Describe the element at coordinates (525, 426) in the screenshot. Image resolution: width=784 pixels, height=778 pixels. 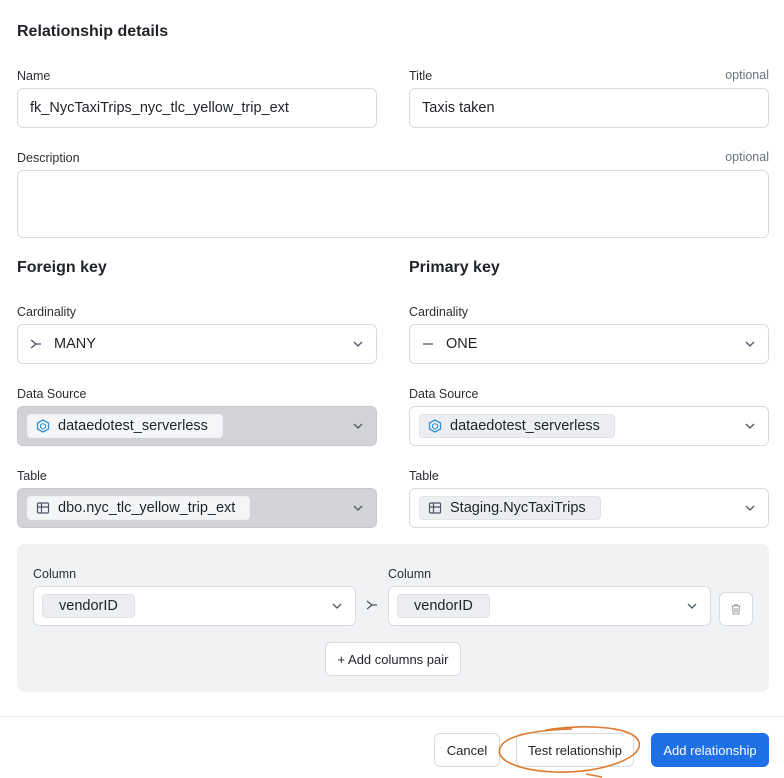
I see `pk-datasource-value: dataedotest_serverless` at that location.